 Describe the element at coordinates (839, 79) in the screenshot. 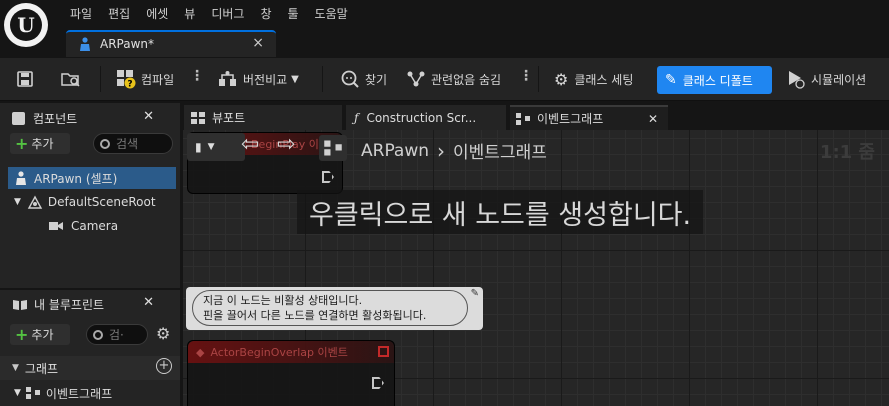

I see `simulation-label: 시뮬레이션` at that location.